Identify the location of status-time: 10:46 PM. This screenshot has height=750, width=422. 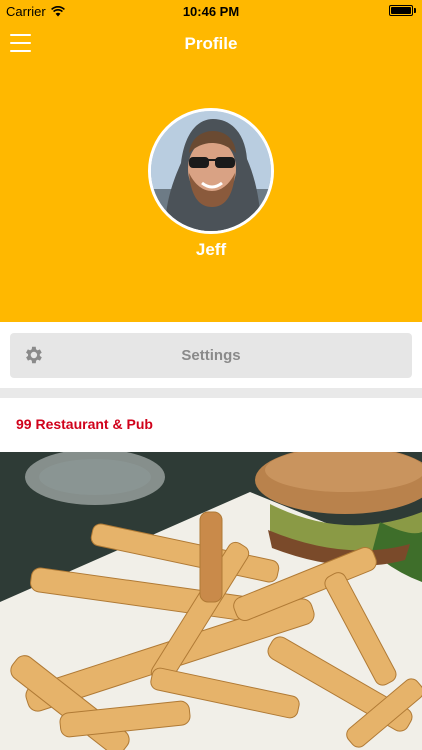
(211, 11).